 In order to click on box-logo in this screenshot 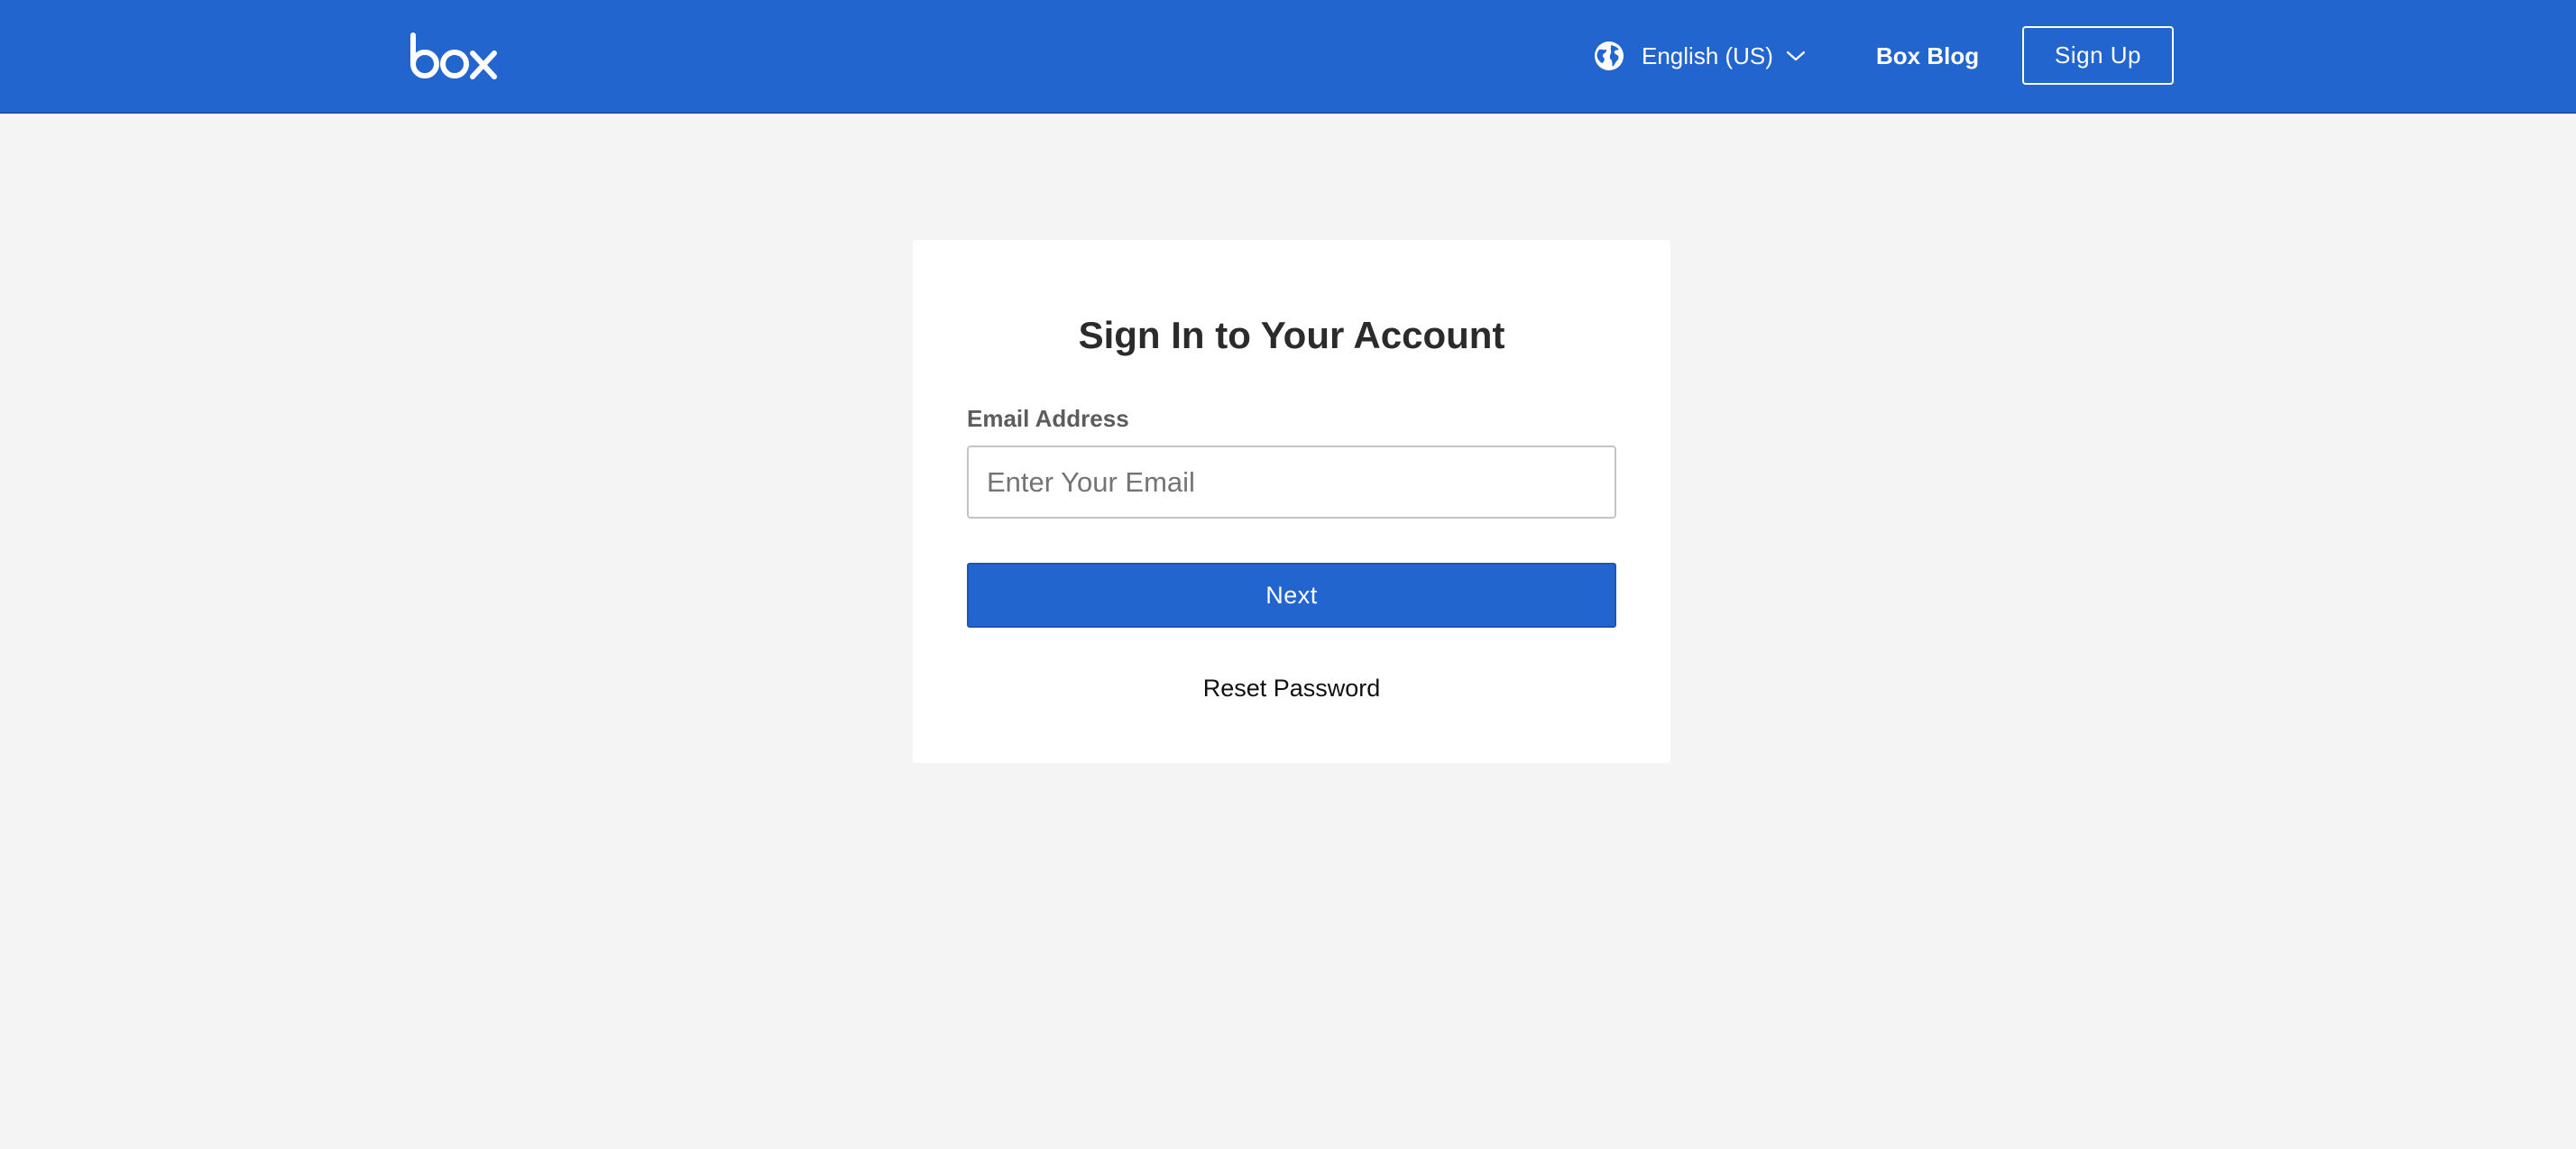, I will do `click(453, 56)`.